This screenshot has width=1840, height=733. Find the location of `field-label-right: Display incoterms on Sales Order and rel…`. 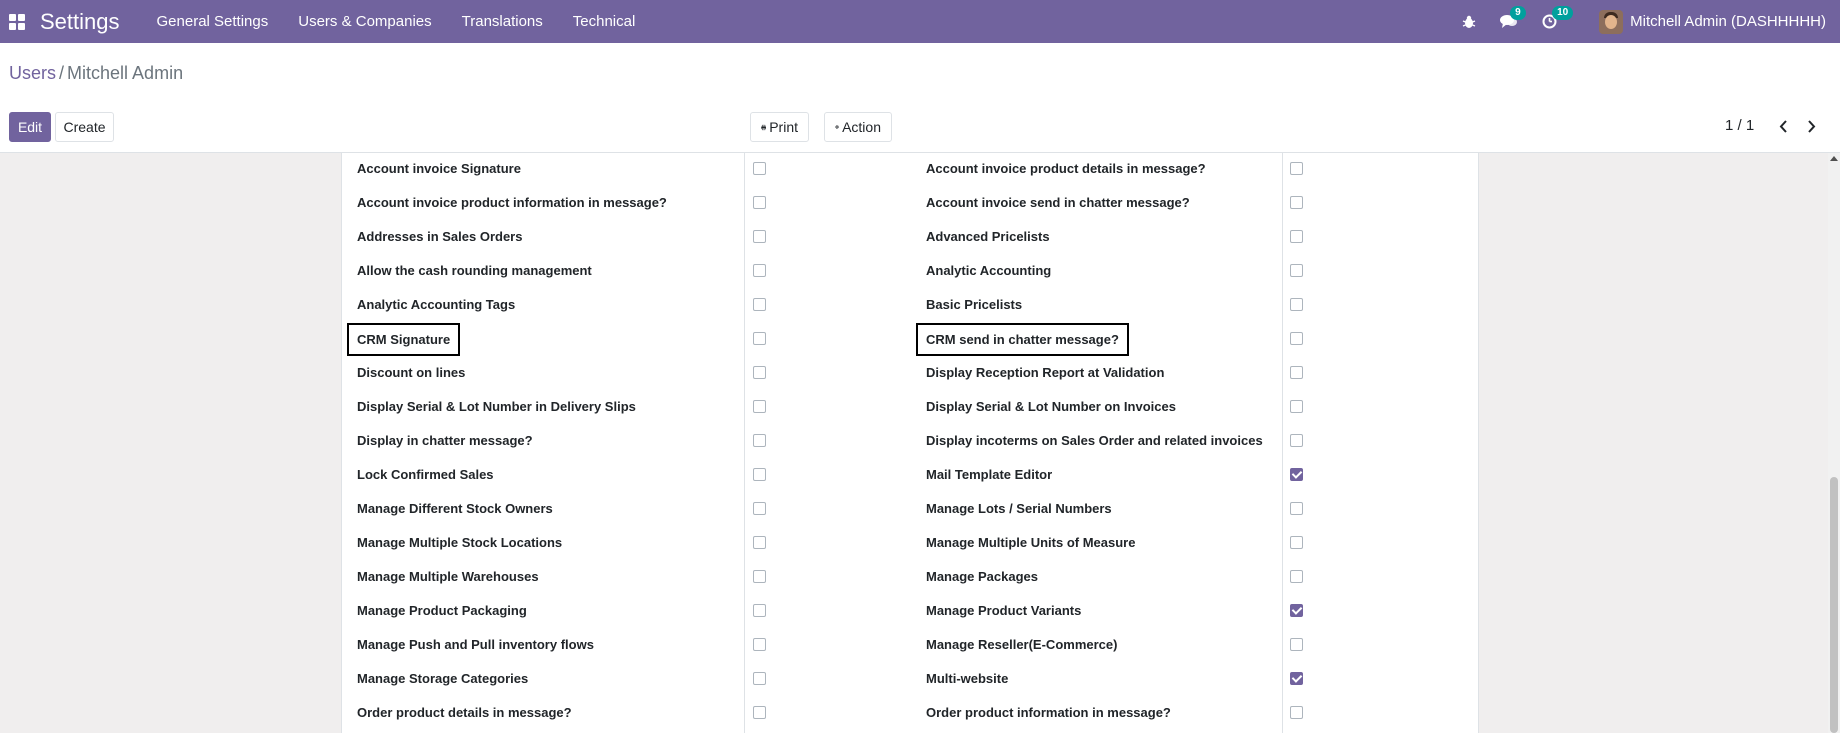

field-label-right: Display incoterms on Sales Order and rel… is located at coordinates (1094, 440).